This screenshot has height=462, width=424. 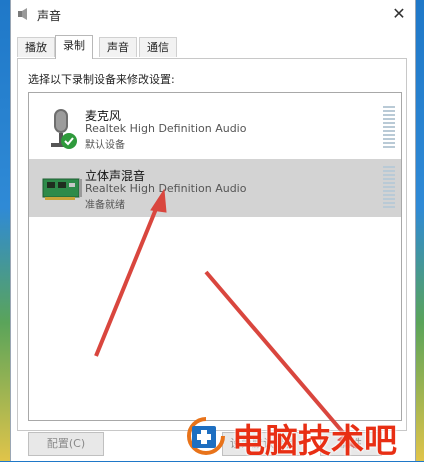 What do you see at coordinates (399, 14) in the screenshot?
I see `close-icon: ✕` at bounding box center [399, 14].